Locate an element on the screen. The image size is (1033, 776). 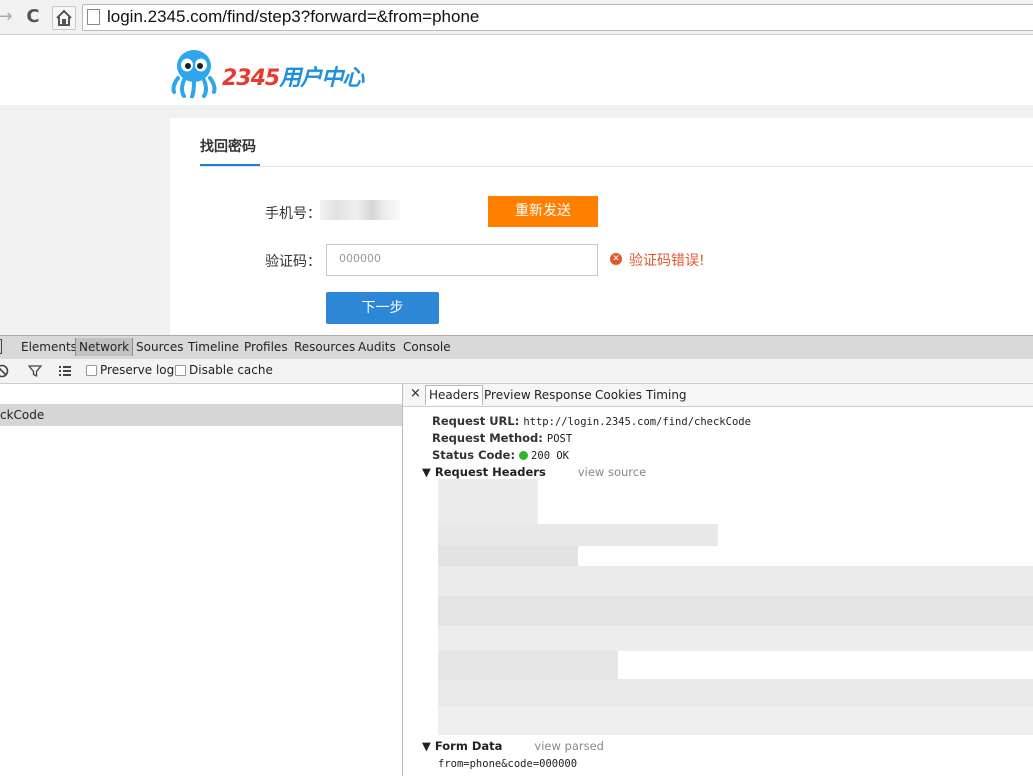
tab-find-password: 找回密码 is located at coordinates (228, 146).